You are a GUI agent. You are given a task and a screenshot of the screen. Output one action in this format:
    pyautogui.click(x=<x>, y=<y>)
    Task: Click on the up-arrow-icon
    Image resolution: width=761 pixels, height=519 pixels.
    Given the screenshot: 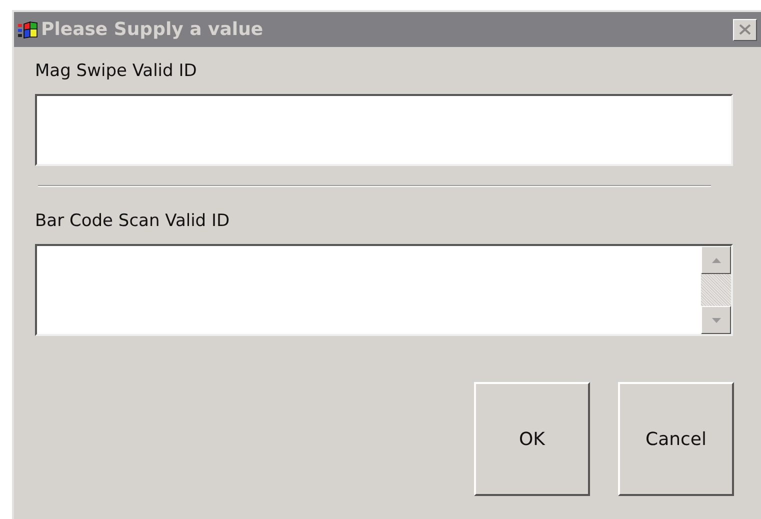 What is the action you would take?
    pyautogui.click(x=716, y=260)
    